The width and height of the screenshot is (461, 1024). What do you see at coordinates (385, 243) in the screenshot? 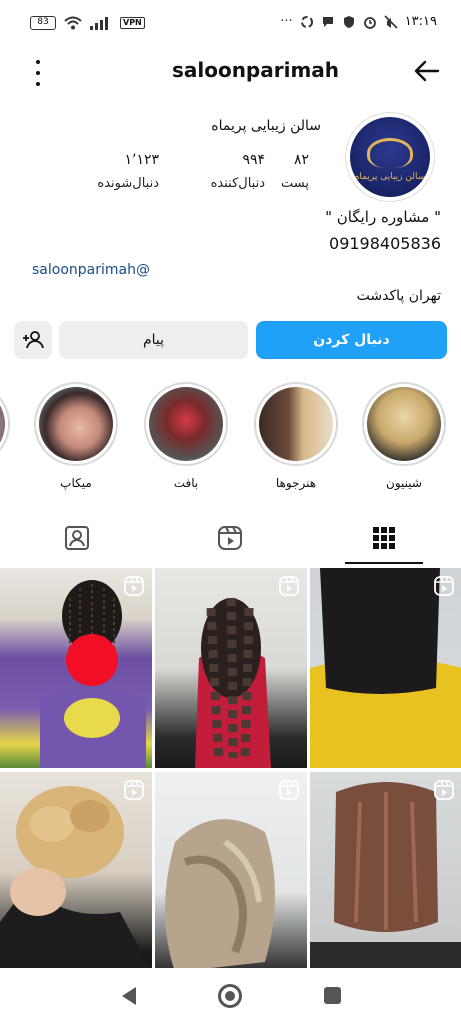
I see `bio-phone: 09198405836` at bounding box center [385, 243].